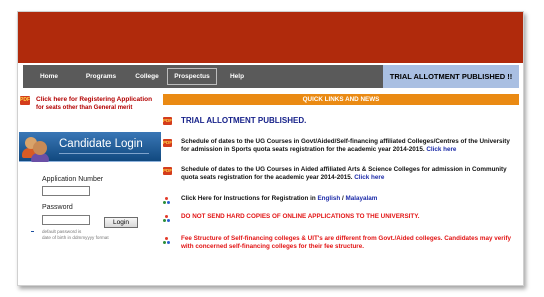 The height and width of the screenshot is (297, 544). Describe the element at coordinates (341, 99) in the screenshot. I see `quick-links-header: QUICK LINKS AND NEWS` at that location.